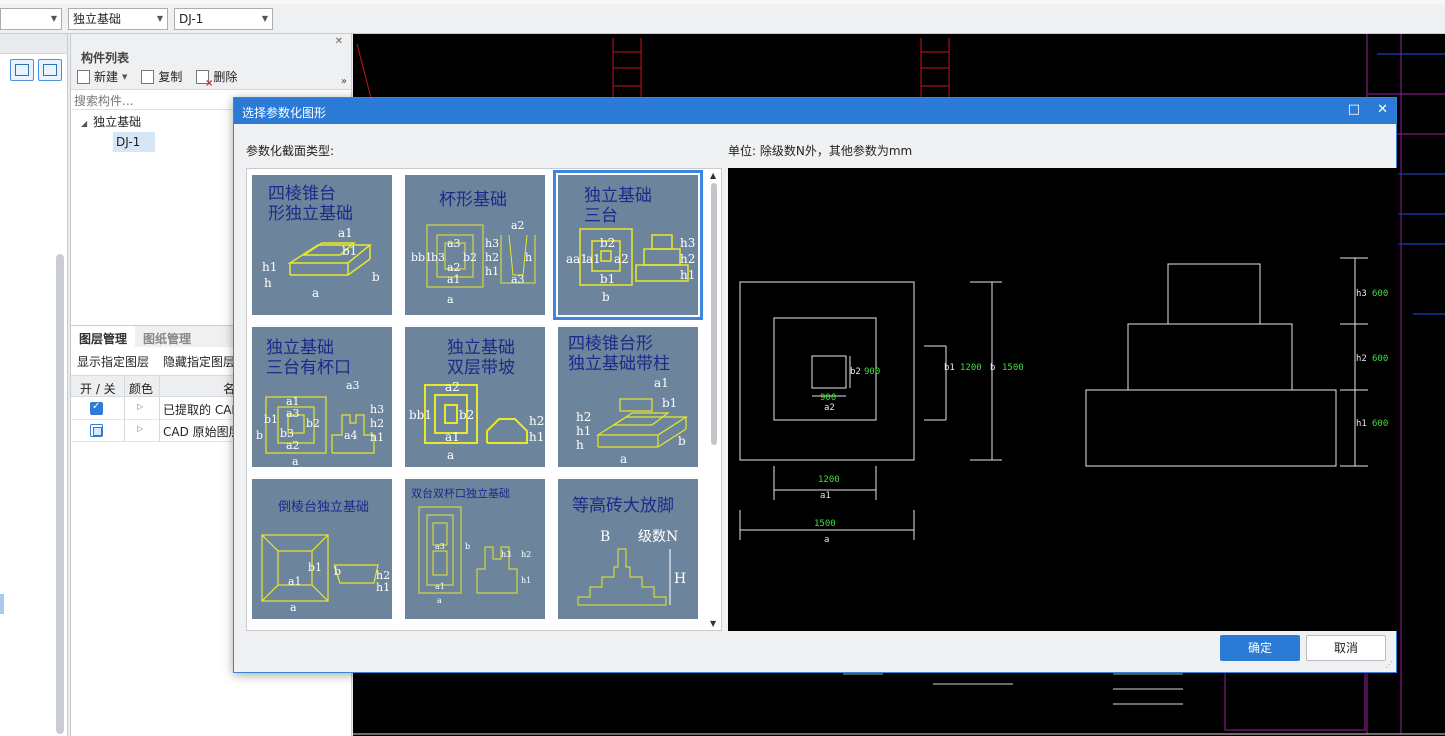 The image size is (1445, 736). Describe the element at coordinates (33, 44) in the screenshot. I see `left-panel-header` at that location.